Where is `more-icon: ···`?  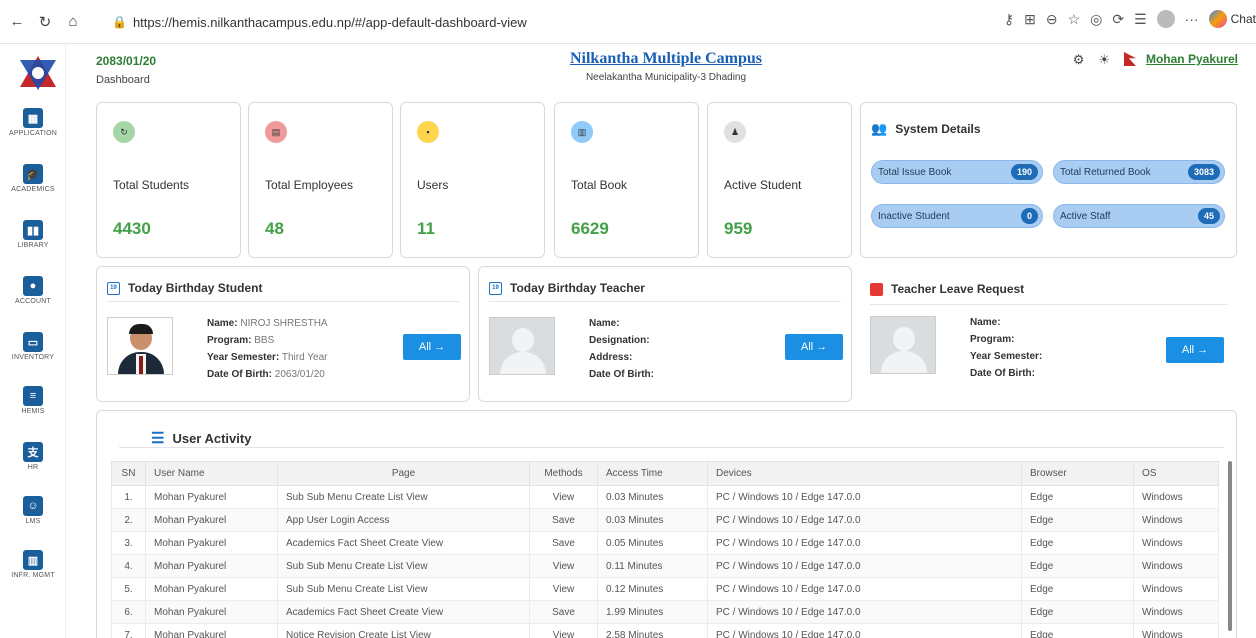
more-icon: ··· is located at coordinates (1192, 19).